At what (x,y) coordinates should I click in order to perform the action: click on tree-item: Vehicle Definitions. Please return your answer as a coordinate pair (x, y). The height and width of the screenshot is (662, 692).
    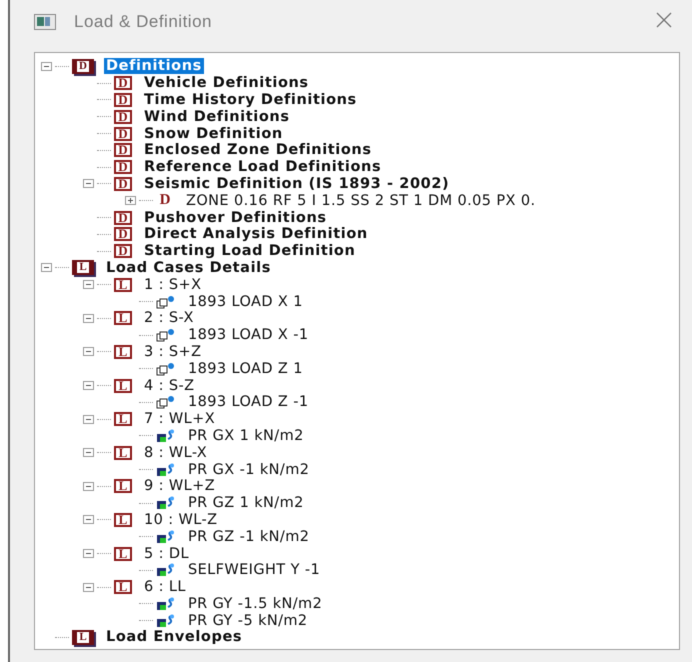
    Looking at the image, I should click on (226, 83).